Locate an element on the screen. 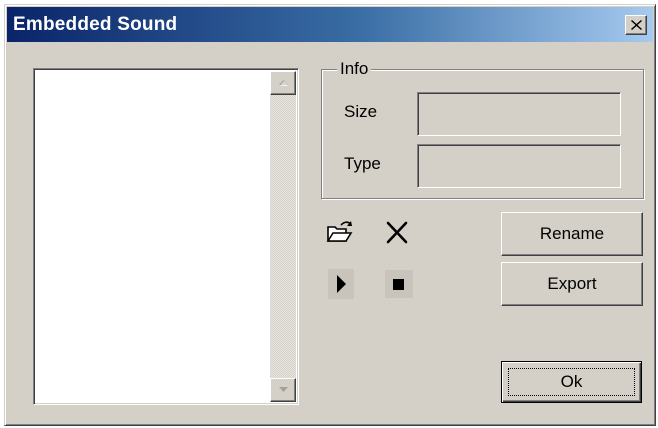 This screenshot has width=658, height=428. scroll-up-button is located at coordinates (283, 83).